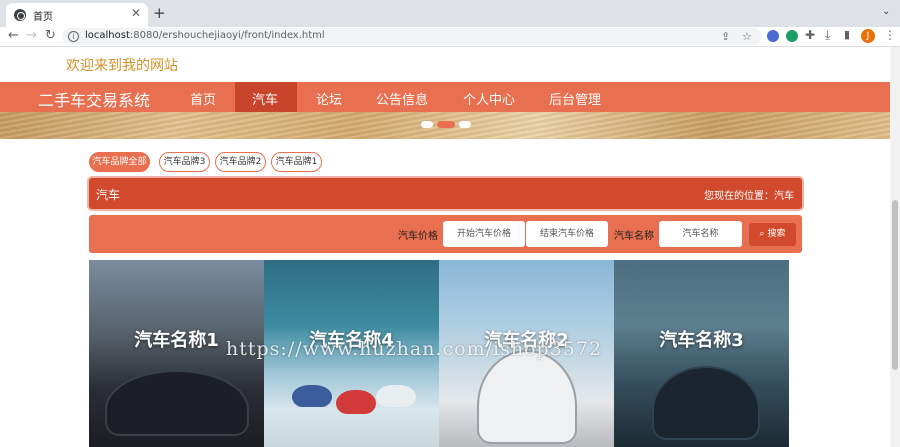 The image size is (900, 447). I want to click on section-title-bar: 汽车 您现在的位置：汽车, so click(445, 193).